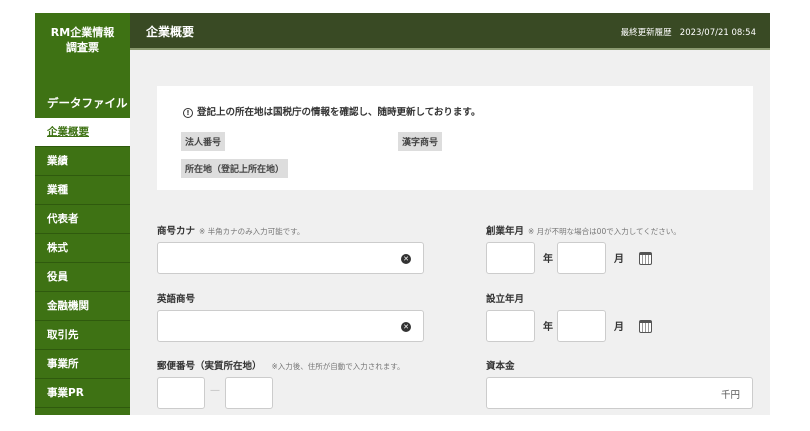  What do you see at coordinates (82, 47) in the screenshot?
I see `app-title-line2: 調査票` at bounding box center [82, 47].